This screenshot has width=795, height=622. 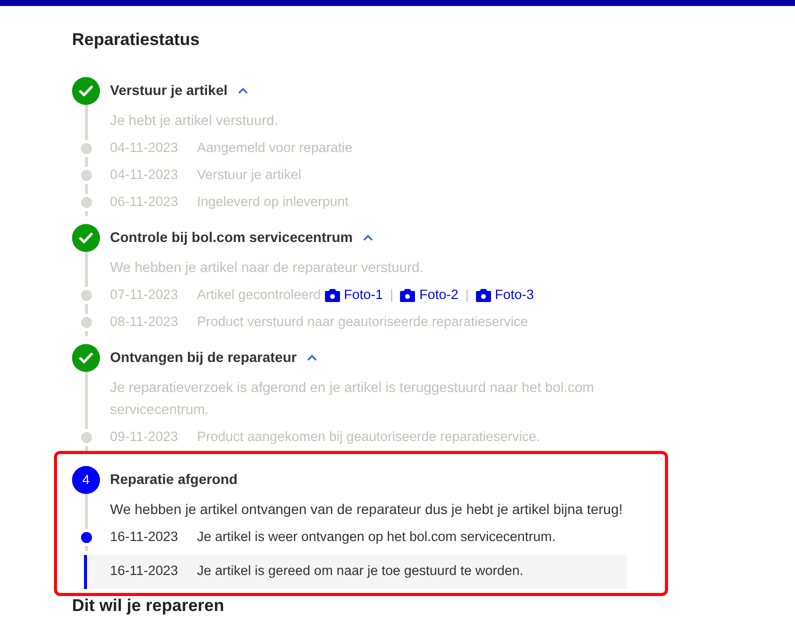 What do you see at coordinates (145, 295) in the screenshot?
I see `event-date: 07-11-2023` at bounding box center [145, 295].